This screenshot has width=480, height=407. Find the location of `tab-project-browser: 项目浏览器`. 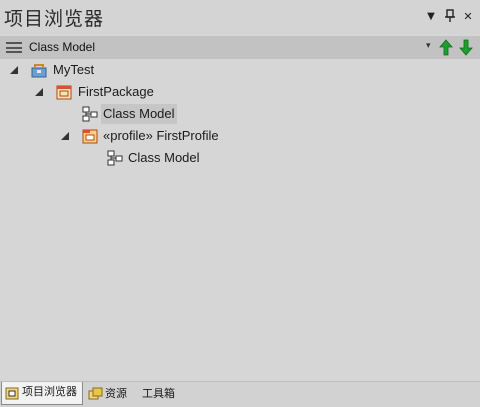

tab-project-browser: 项目浏览器 is located at coordinates (42, 393).